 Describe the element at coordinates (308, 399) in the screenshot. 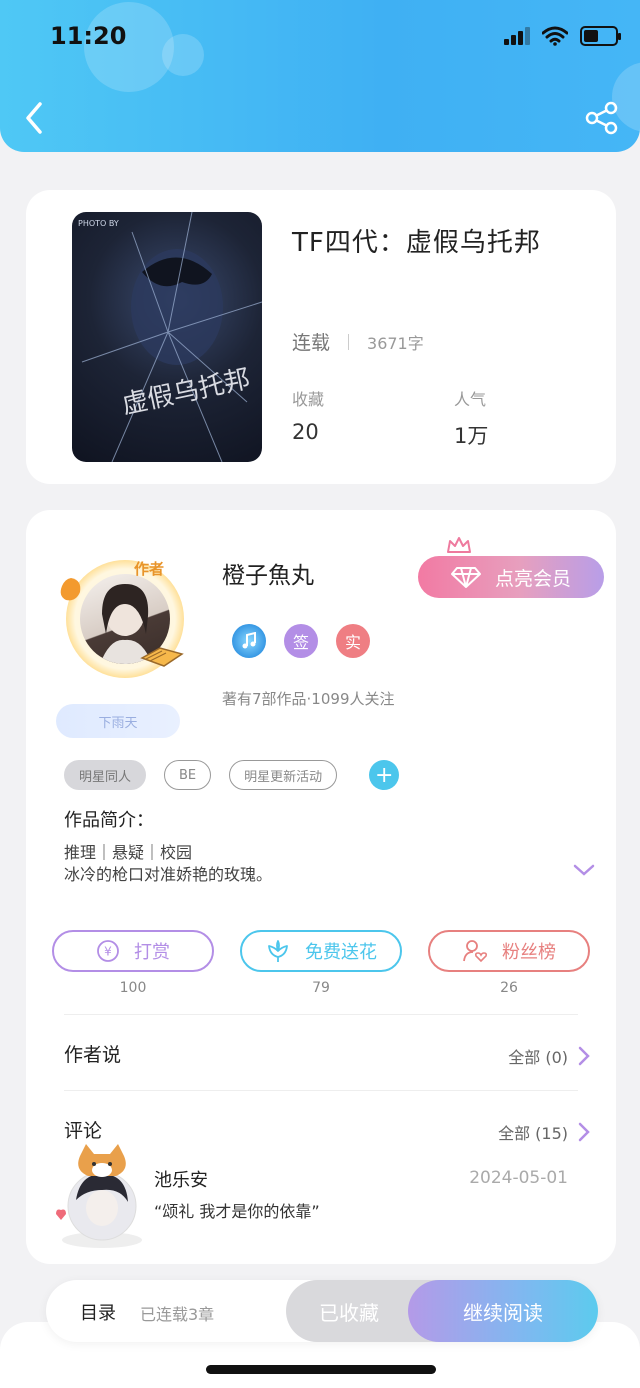

I see `favorites-label: 收藏` at that location.